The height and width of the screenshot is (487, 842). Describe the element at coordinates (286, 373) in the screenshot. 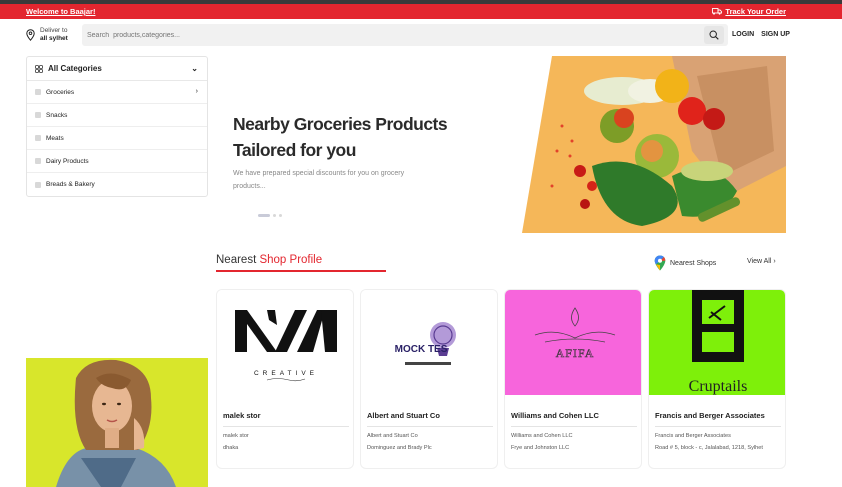

I see `creative-logo-text: CREATIVE` at that location.